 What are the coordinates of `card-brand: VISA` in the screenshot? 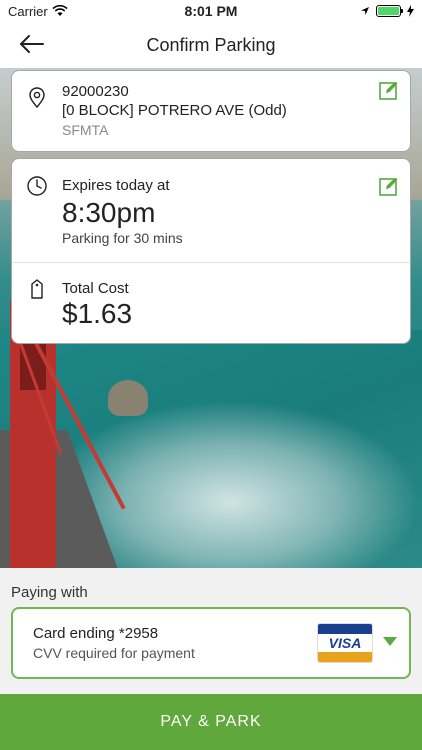 It's located at (345, 643).